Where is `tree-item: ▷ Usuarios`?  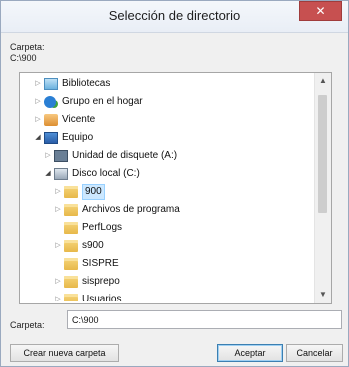
tree-item: ▷ Usuarios is located at coordinates (168, 296).